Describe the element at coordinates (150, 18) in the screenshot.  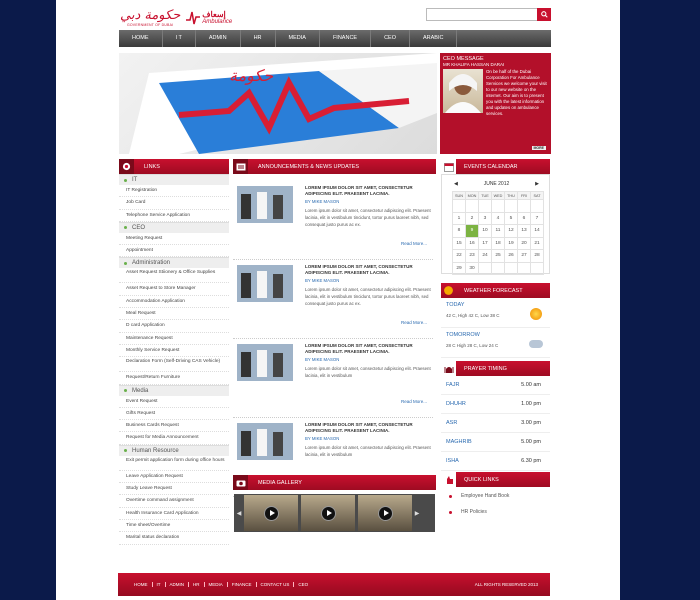
I see `gov-dubai-logo: حكومة دبي GOVERNMENT OF DUBAI` at that location.